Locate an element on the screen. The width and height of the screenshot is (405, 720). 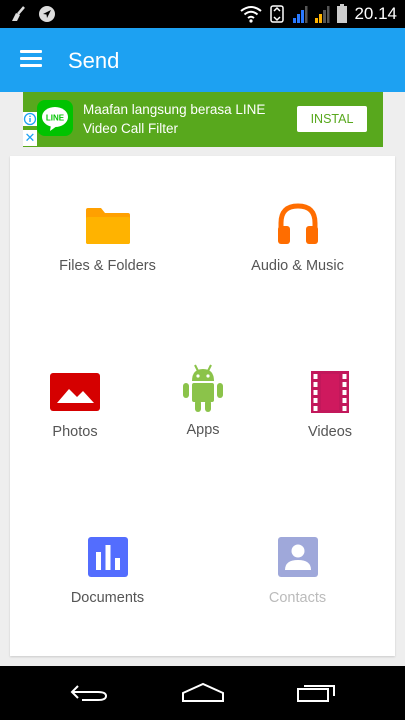
tile-label: Photos is located at coordinates (75, 432).